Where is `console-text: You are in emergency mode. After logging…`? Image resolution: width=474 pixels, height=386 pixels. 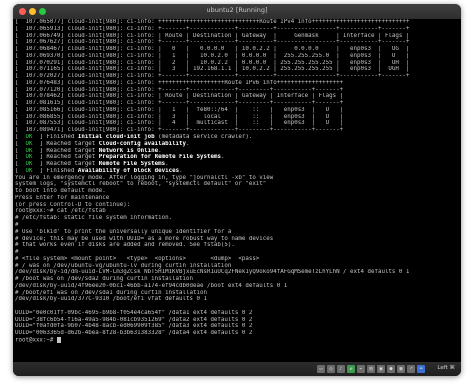 console-text: You are in emergency mode. After logging… is located at coordinates (144, 177).